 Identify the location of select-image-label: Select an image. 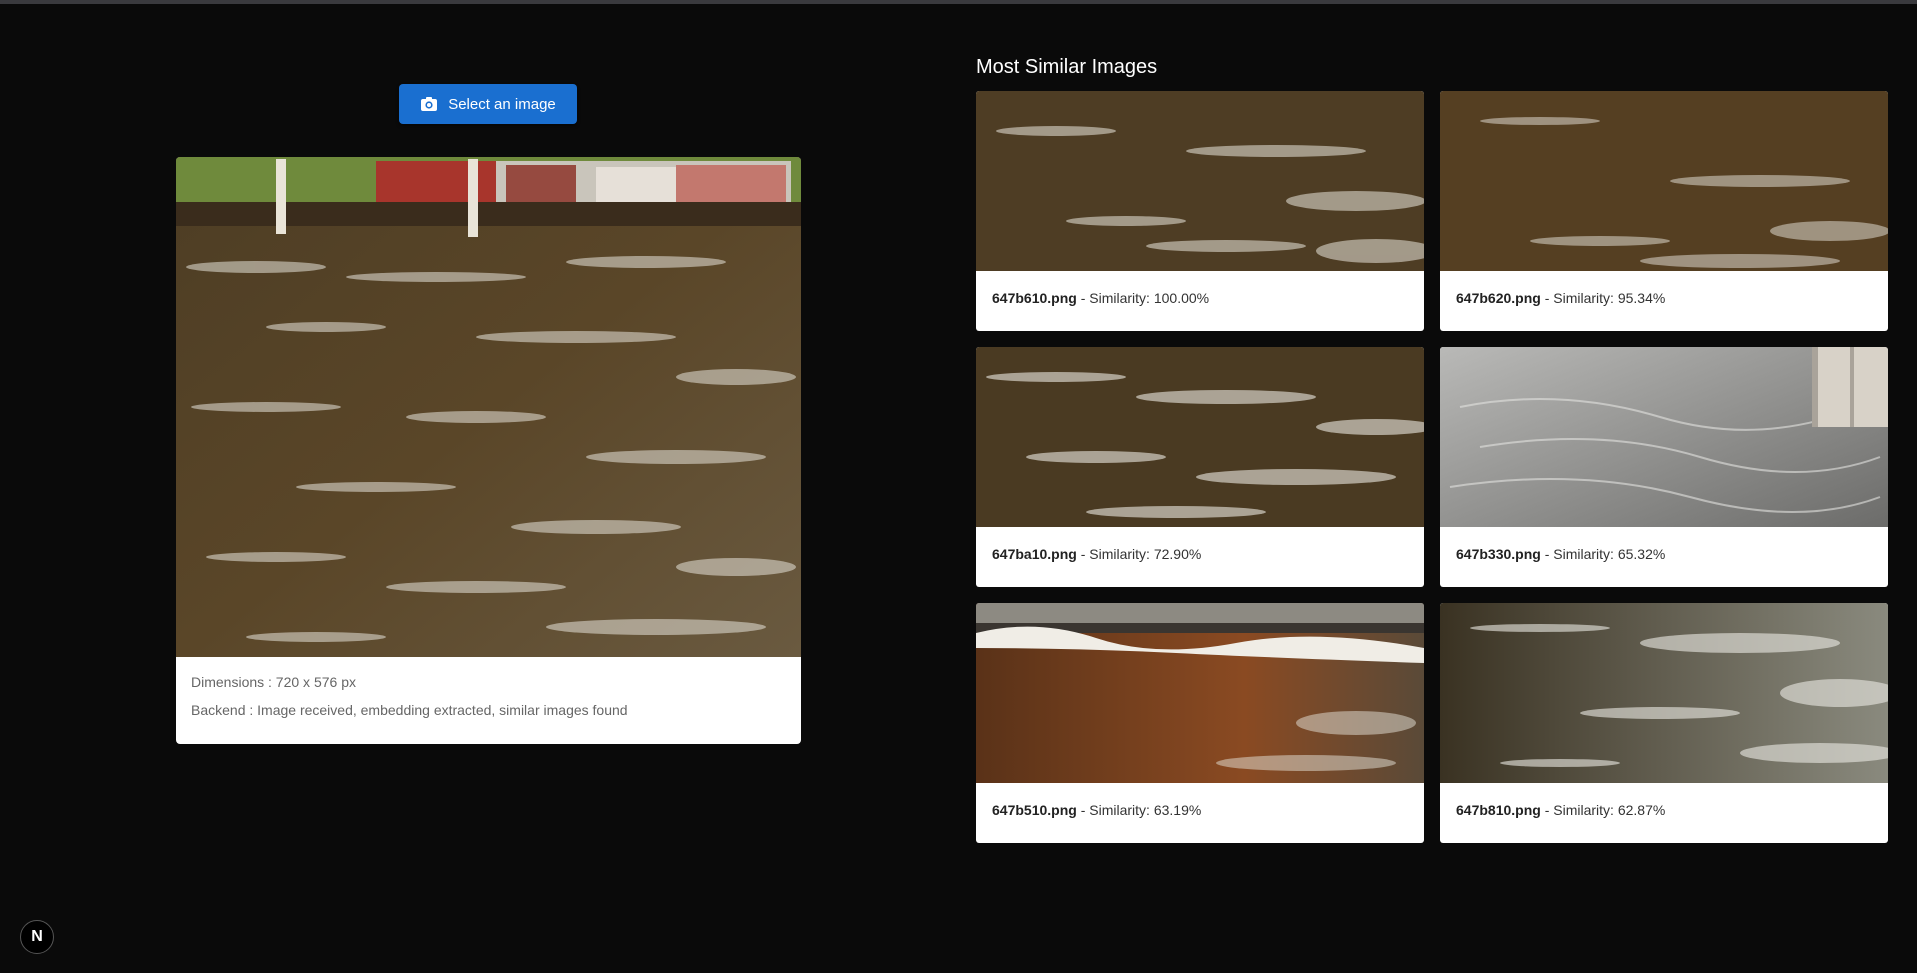
(502, 104).